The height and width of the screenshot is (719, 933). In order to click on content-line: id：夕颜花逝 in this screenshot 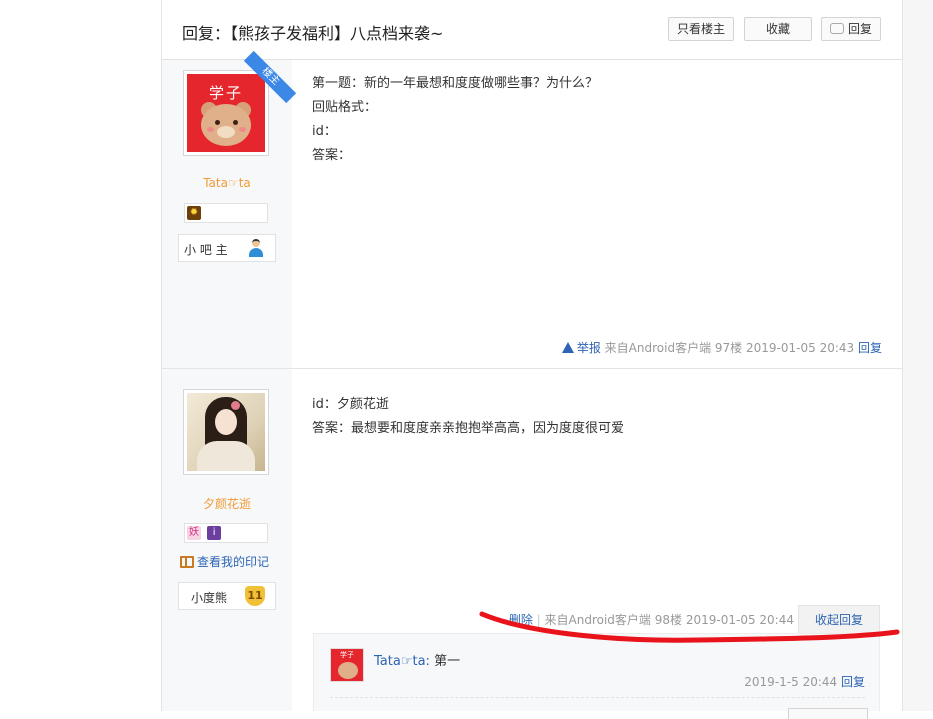, I will do `click(350, 404)`.